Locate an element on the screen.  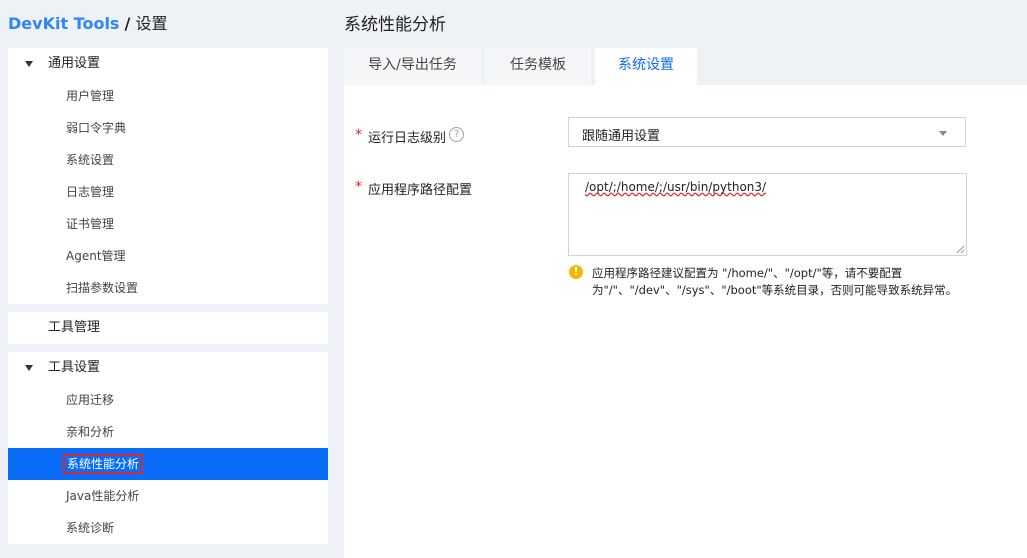
tab-system-settings: 系统设置 is located at coordinates (646, 66).